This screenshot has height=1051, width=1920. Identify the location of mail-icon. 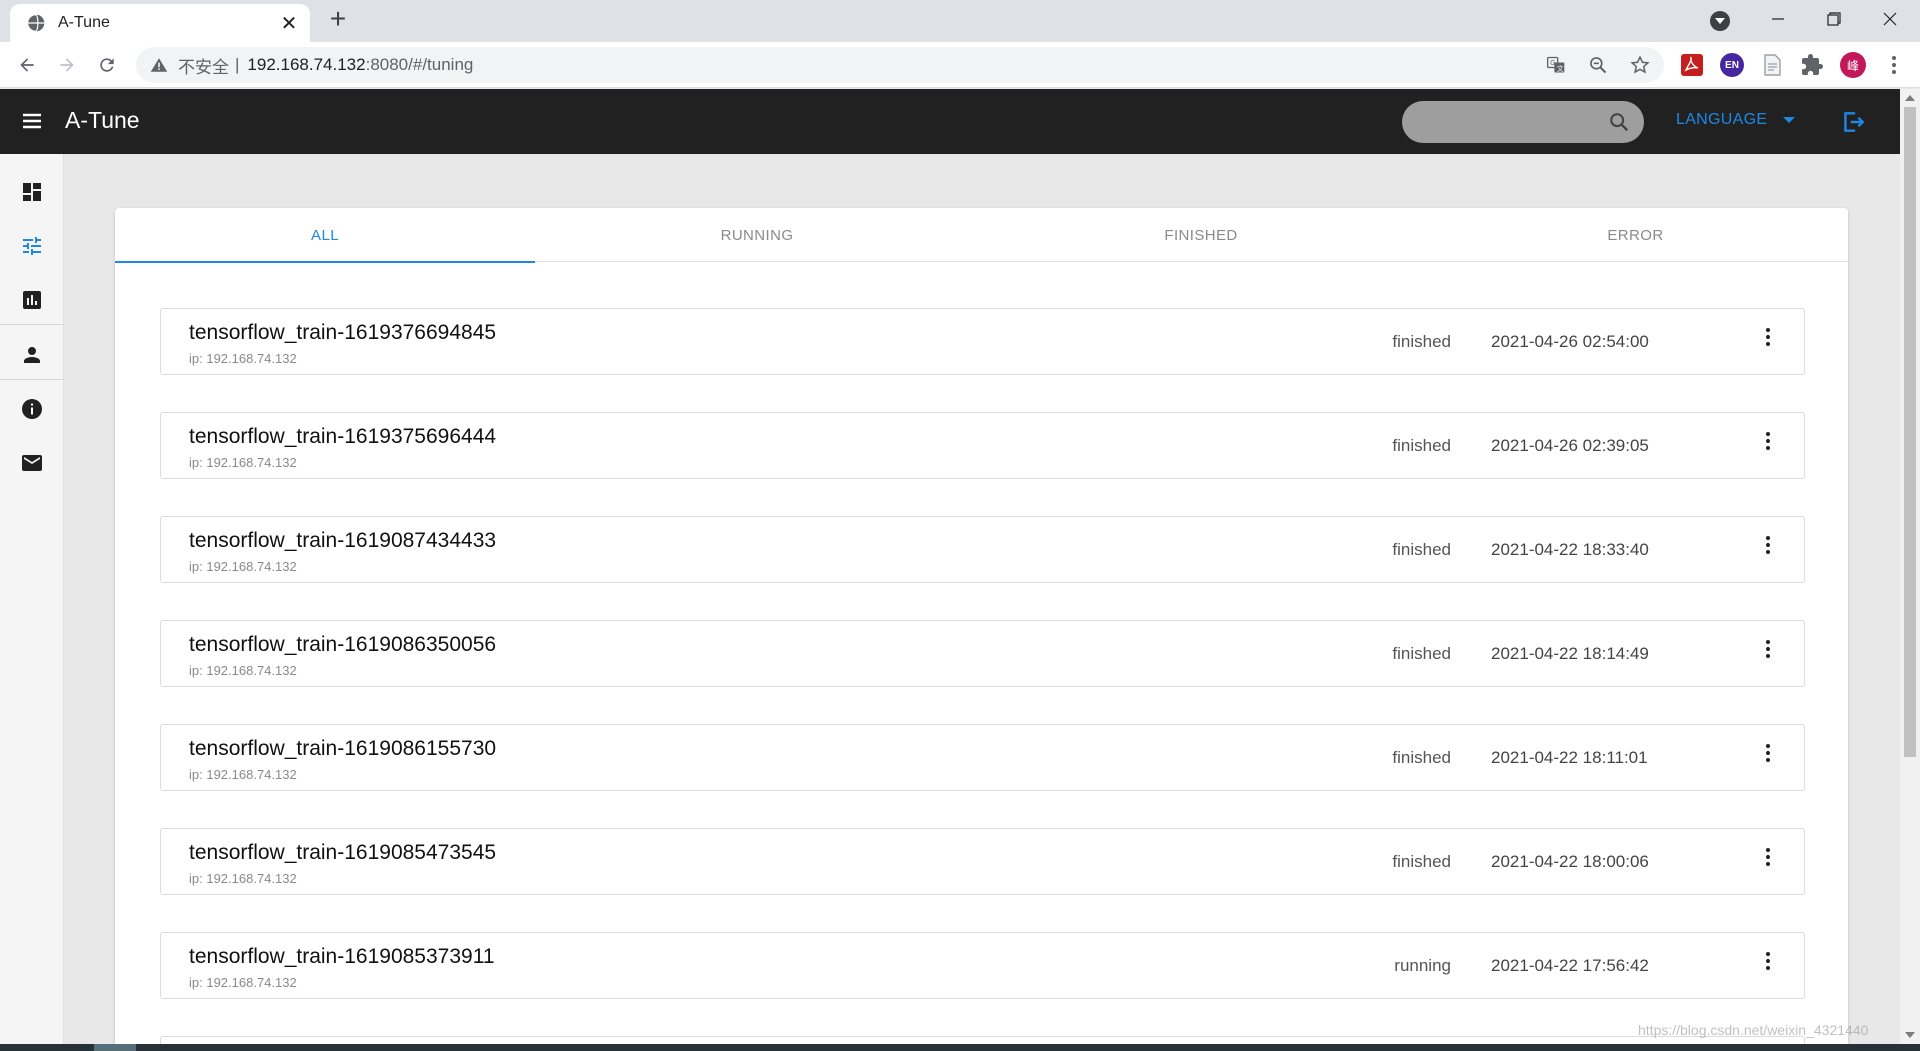
(32, 463).